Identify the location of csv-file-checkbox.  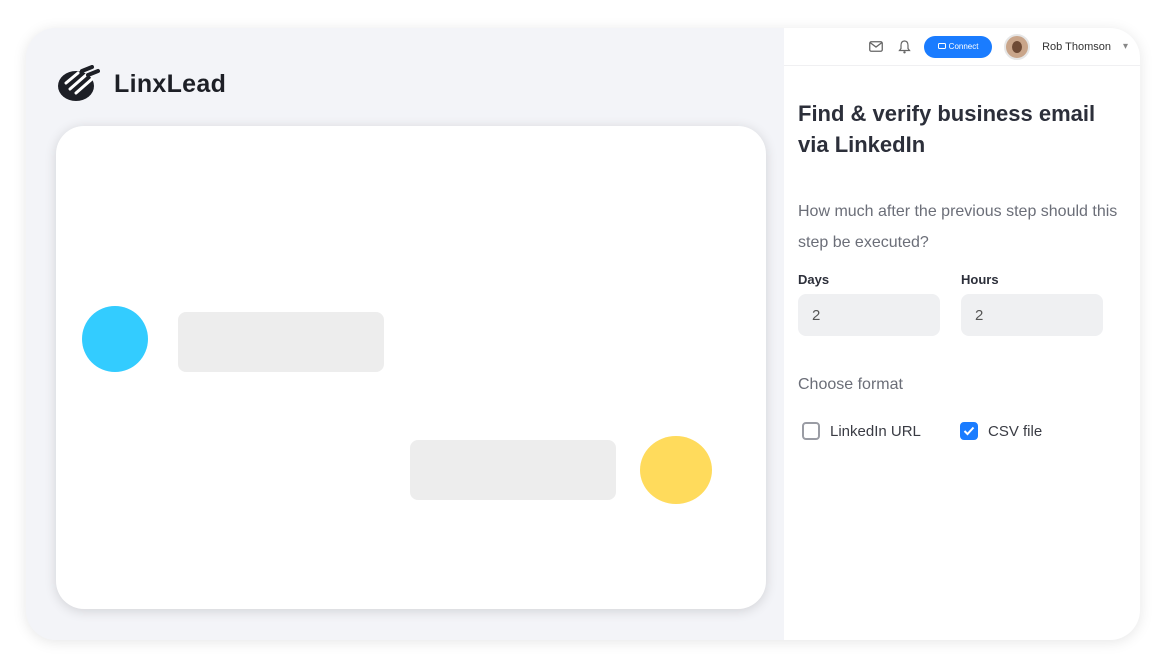
(969, 431).